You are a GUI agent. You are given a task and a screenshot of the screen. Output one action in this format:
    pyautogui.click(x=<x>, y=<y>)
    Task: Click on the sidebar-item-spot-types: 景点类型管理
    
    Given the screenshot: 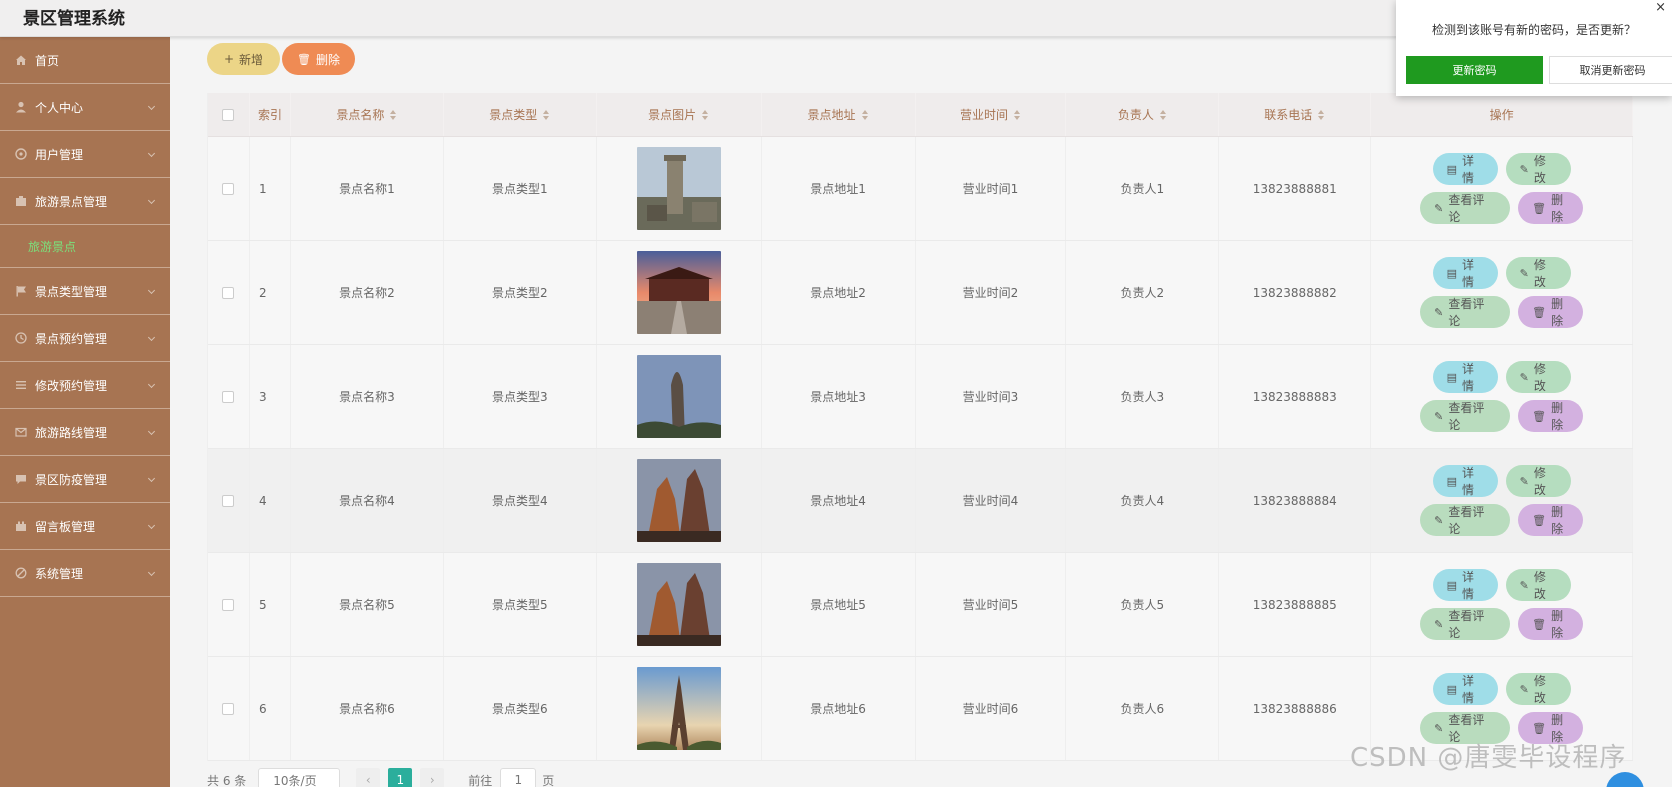 What is the action you would take?
    pyautogui.click(x=85, y=291)
    